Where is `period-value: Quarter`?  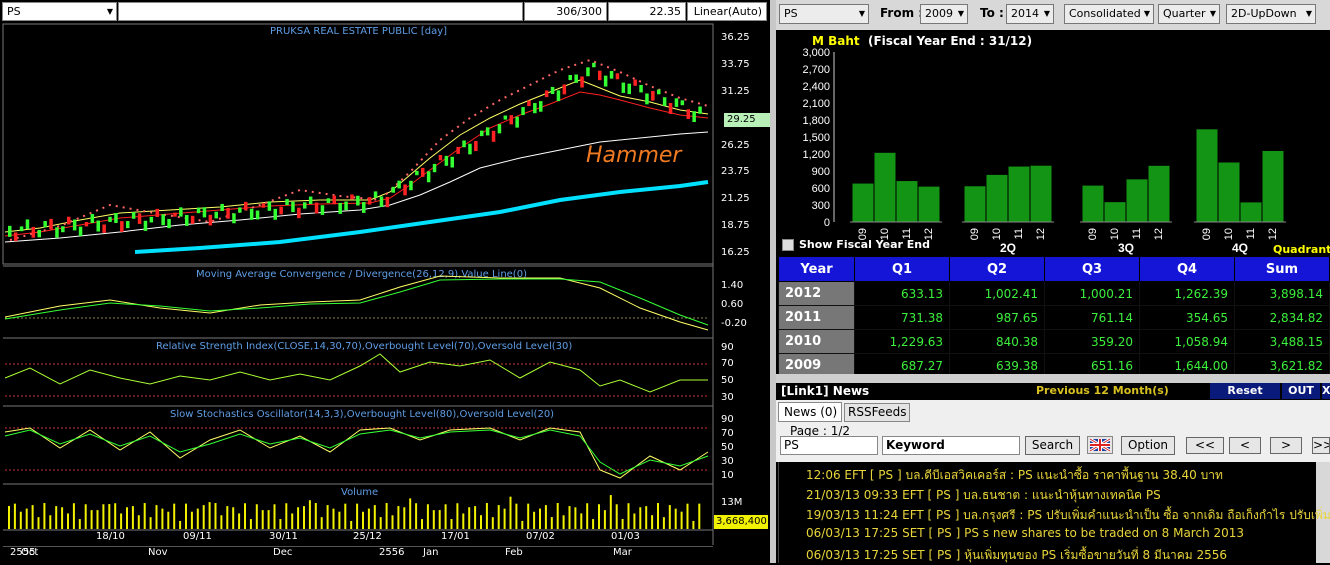 period-value: Quarter is located at coordinates (1184, 13).